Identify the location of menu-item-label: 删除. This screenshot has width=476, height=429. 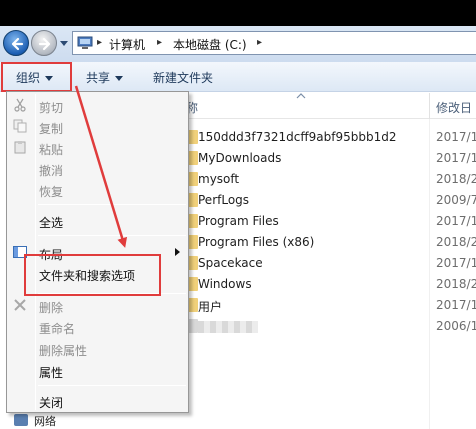
(51, 308).